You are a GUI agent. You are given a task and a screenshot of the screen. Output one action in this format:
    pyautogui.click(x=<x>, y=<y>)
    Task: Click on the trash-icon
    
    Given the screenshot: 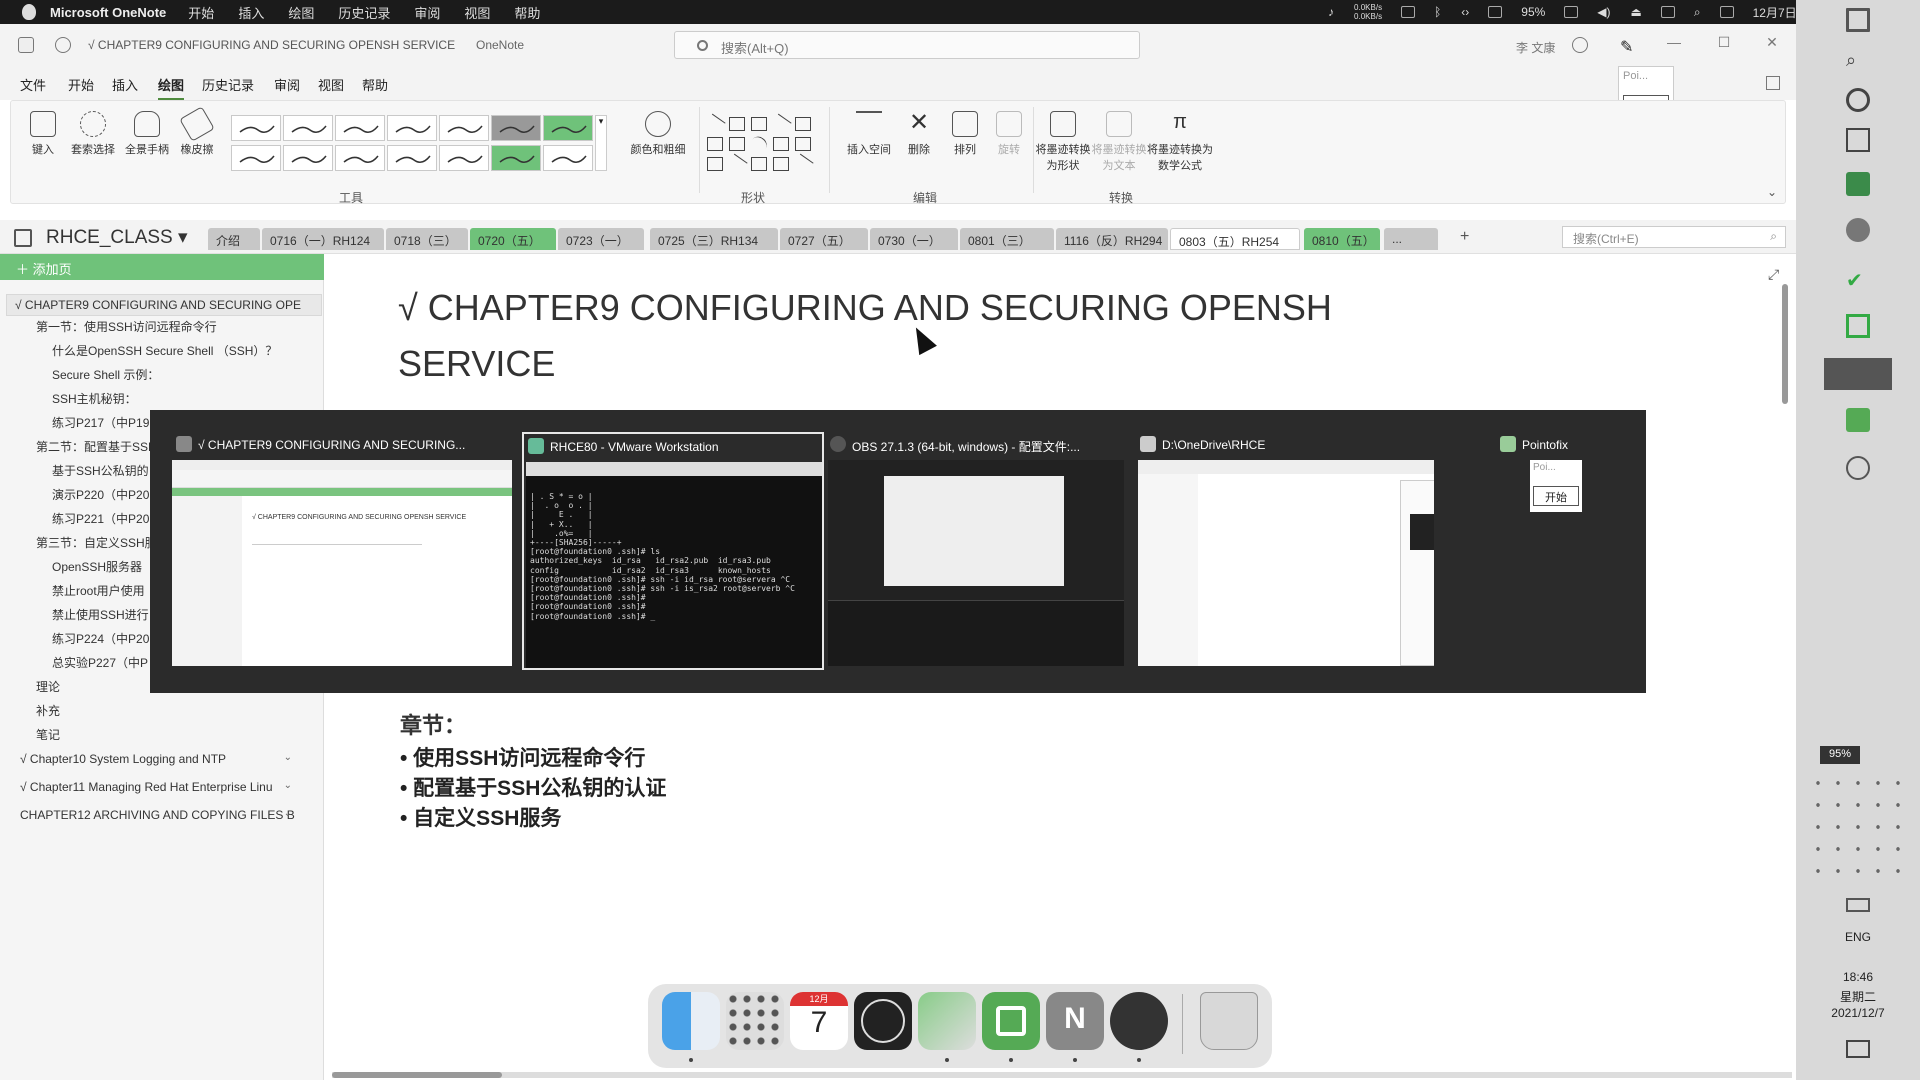 What is the action you would take?
    pyautogui.click(x=1229, y=1021)
    